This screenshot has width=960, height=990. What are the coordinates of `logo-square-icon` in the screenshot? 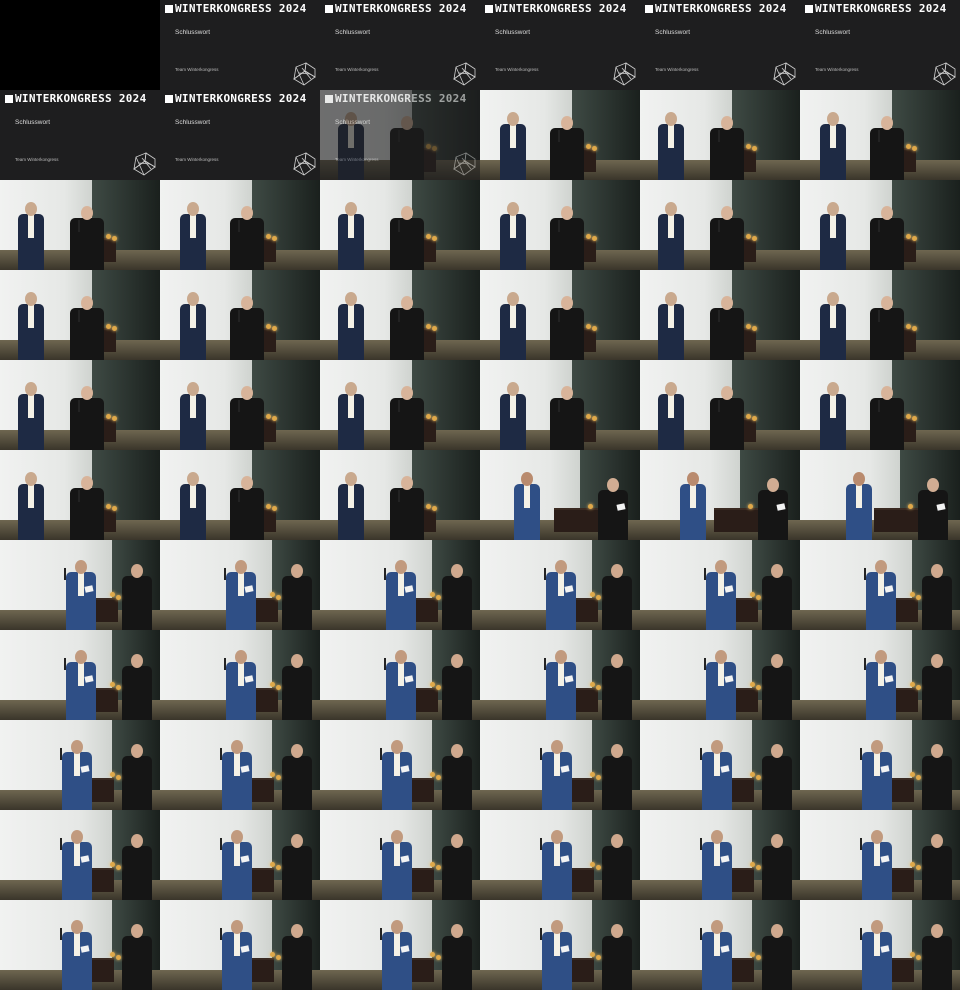 It's located at (329, 99).